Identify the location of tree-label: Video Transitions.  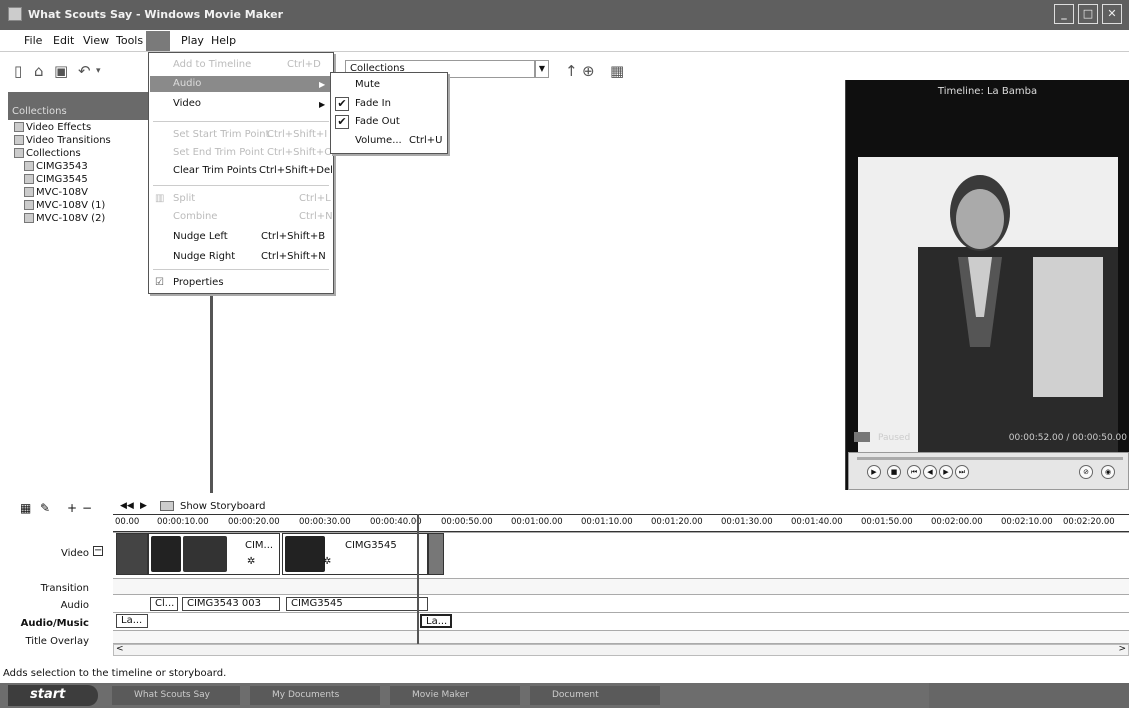
(68, 140).